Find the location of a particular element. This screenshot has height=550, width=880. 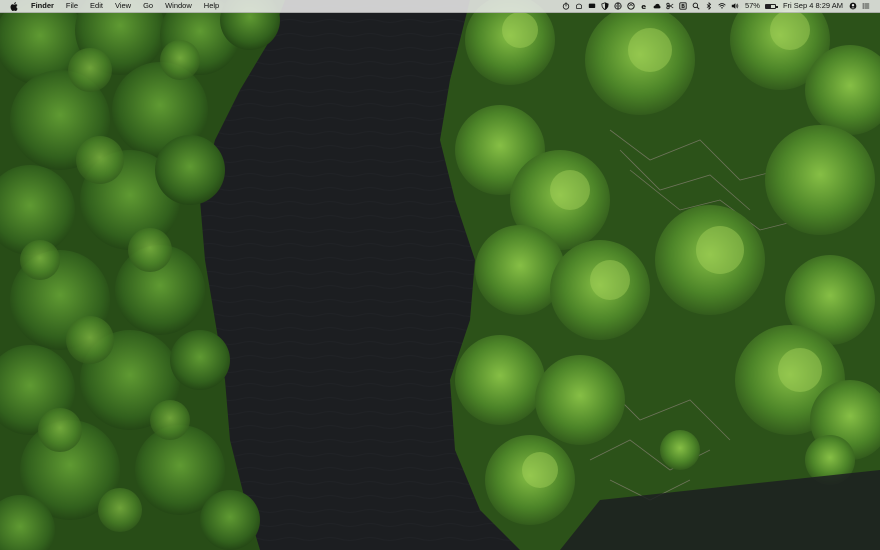

battery-icon is located at coordinates (771, 6).